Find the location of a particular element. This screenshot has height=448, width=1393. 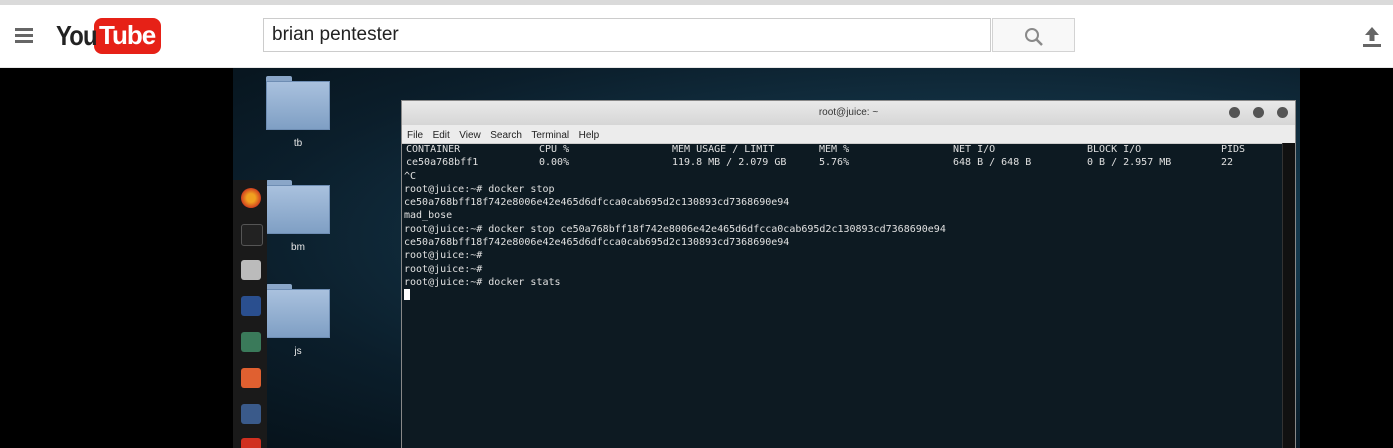

maltego-icon is located at coordinates (251, 414).